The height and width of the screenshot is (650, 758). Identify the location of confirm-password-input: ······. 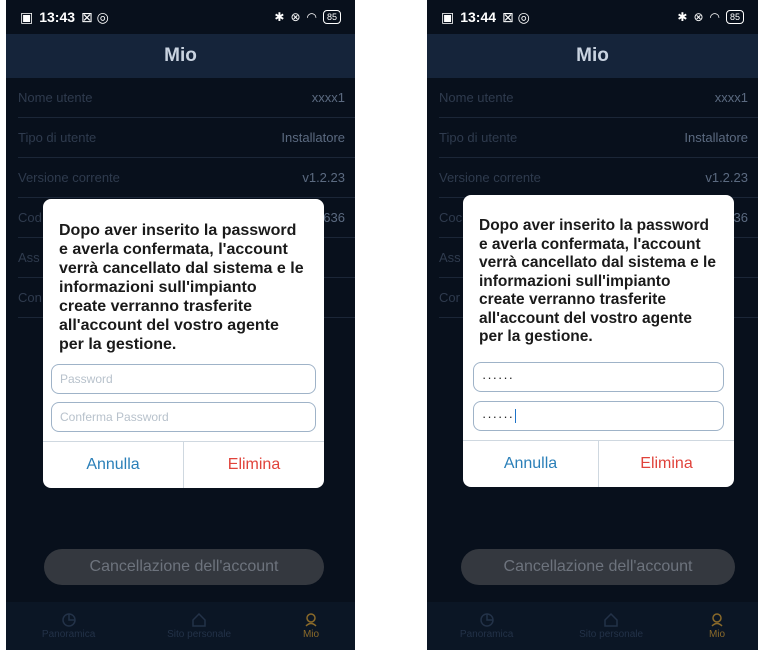
(598, 416).